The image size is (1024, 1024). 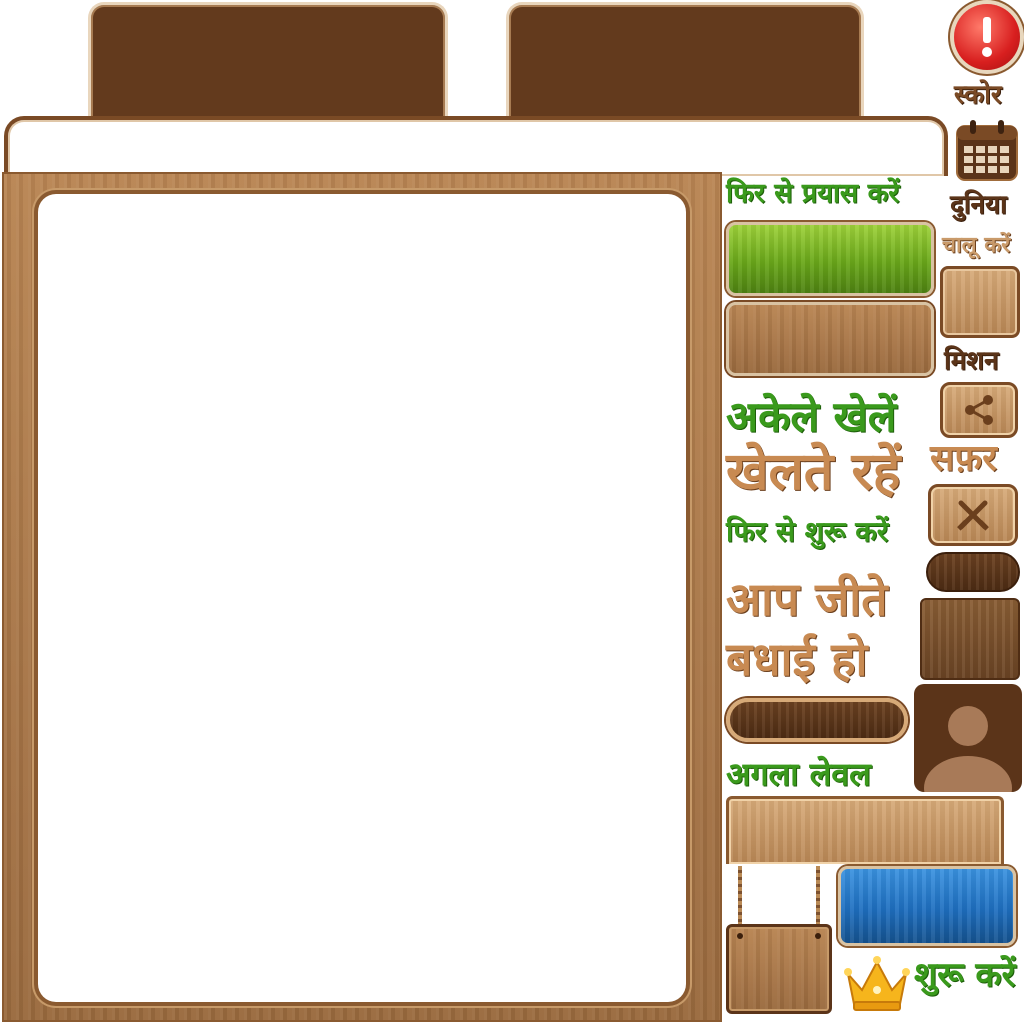 I want to click on score-label: स्कोर, so click(x=978, y=95).